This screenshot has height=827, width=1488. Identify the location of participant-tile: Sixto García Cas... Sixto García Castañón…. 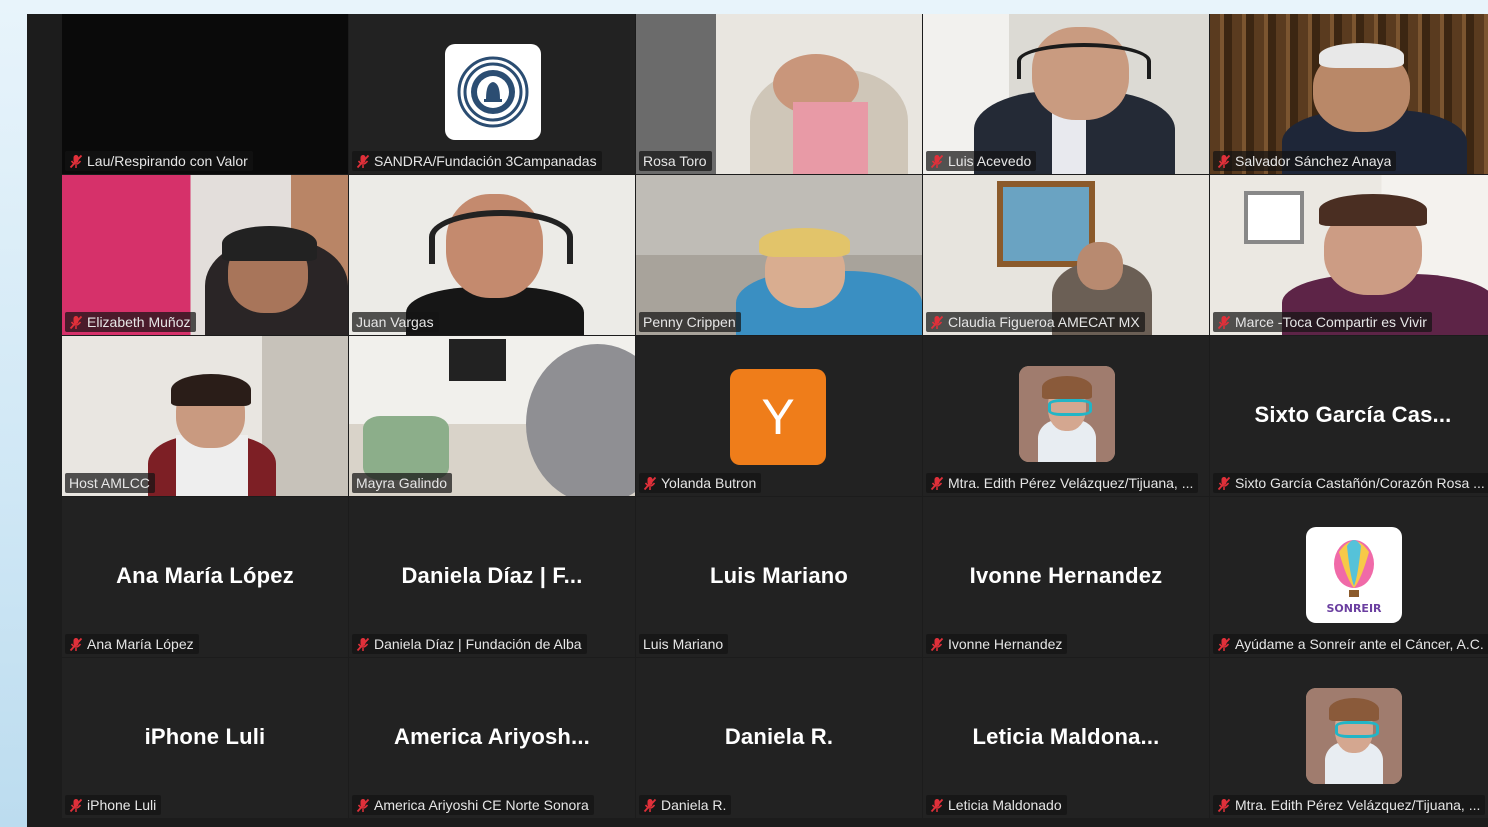
(1349, 416).